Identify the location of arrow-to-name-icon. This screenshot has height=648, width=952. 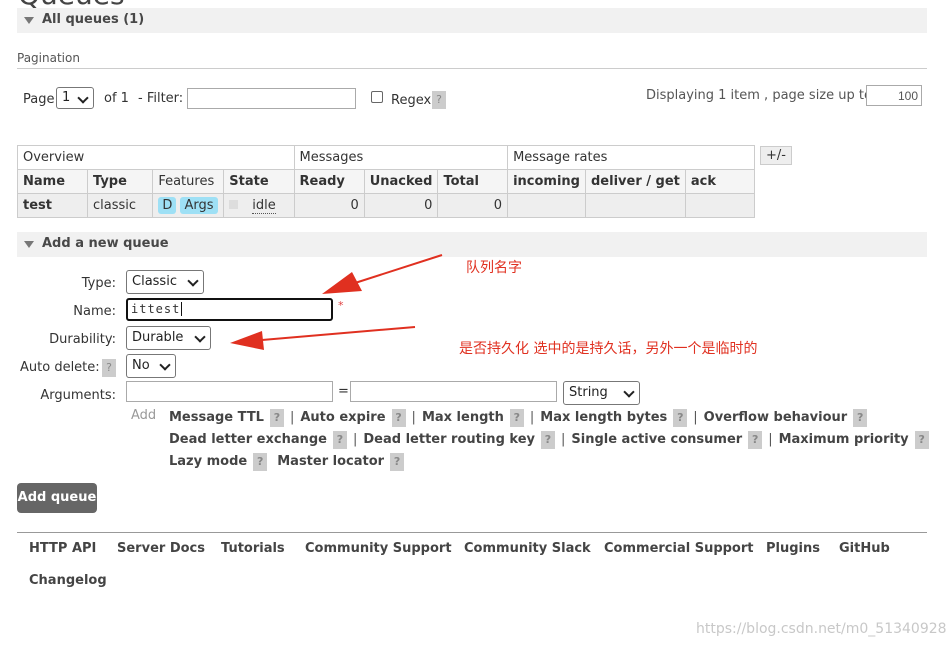
(382, 274).